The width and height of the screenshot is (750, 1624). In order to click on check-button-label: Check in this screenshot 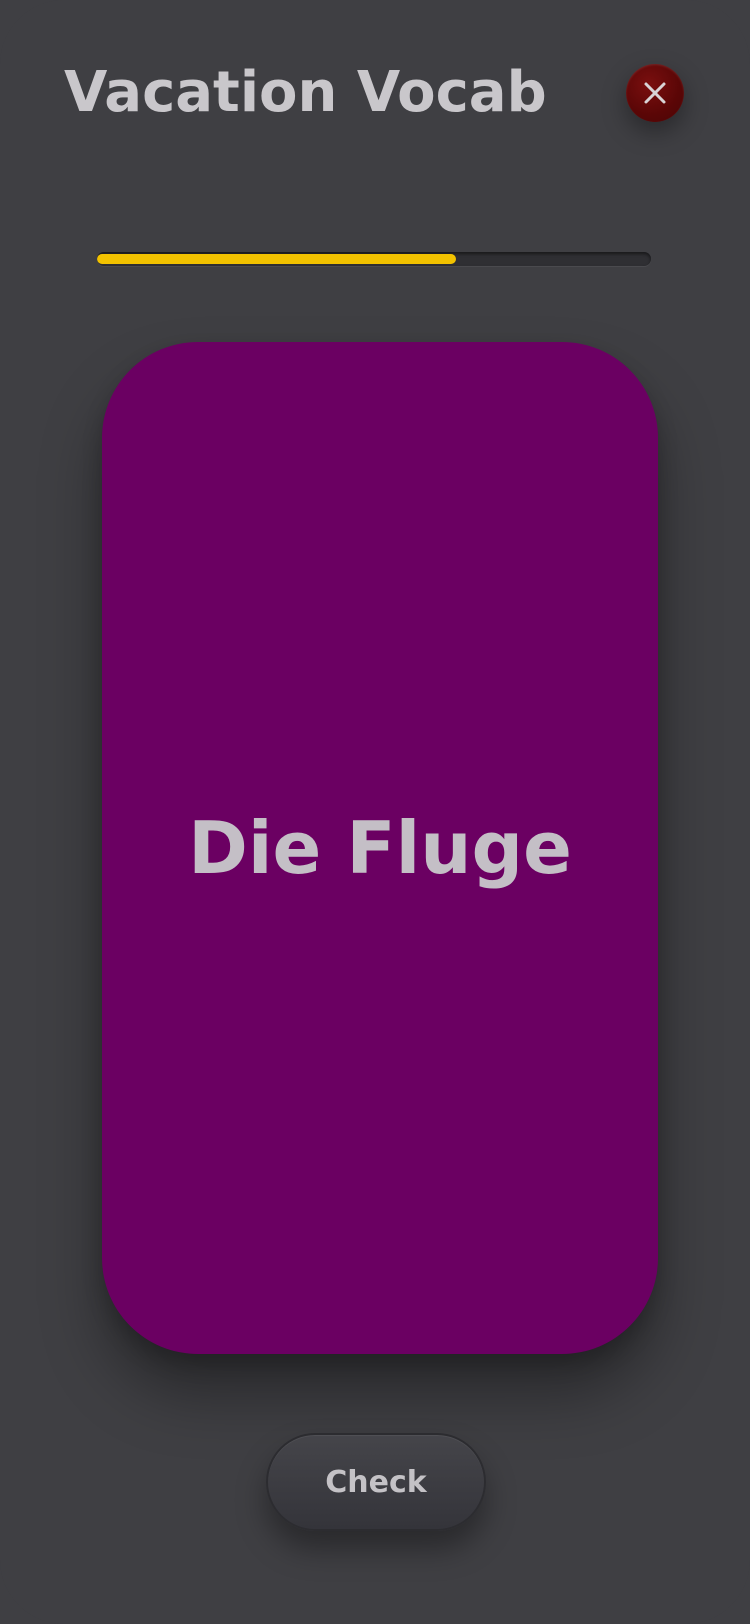, I will do `click(376, 1482)`.